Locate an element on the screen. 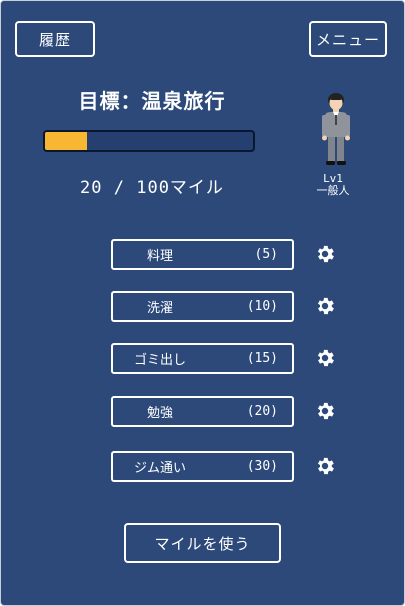 This screenshot has width=405, height=606. goal-title: 目標：温泉旅行 is located at coordinates (152, 101).